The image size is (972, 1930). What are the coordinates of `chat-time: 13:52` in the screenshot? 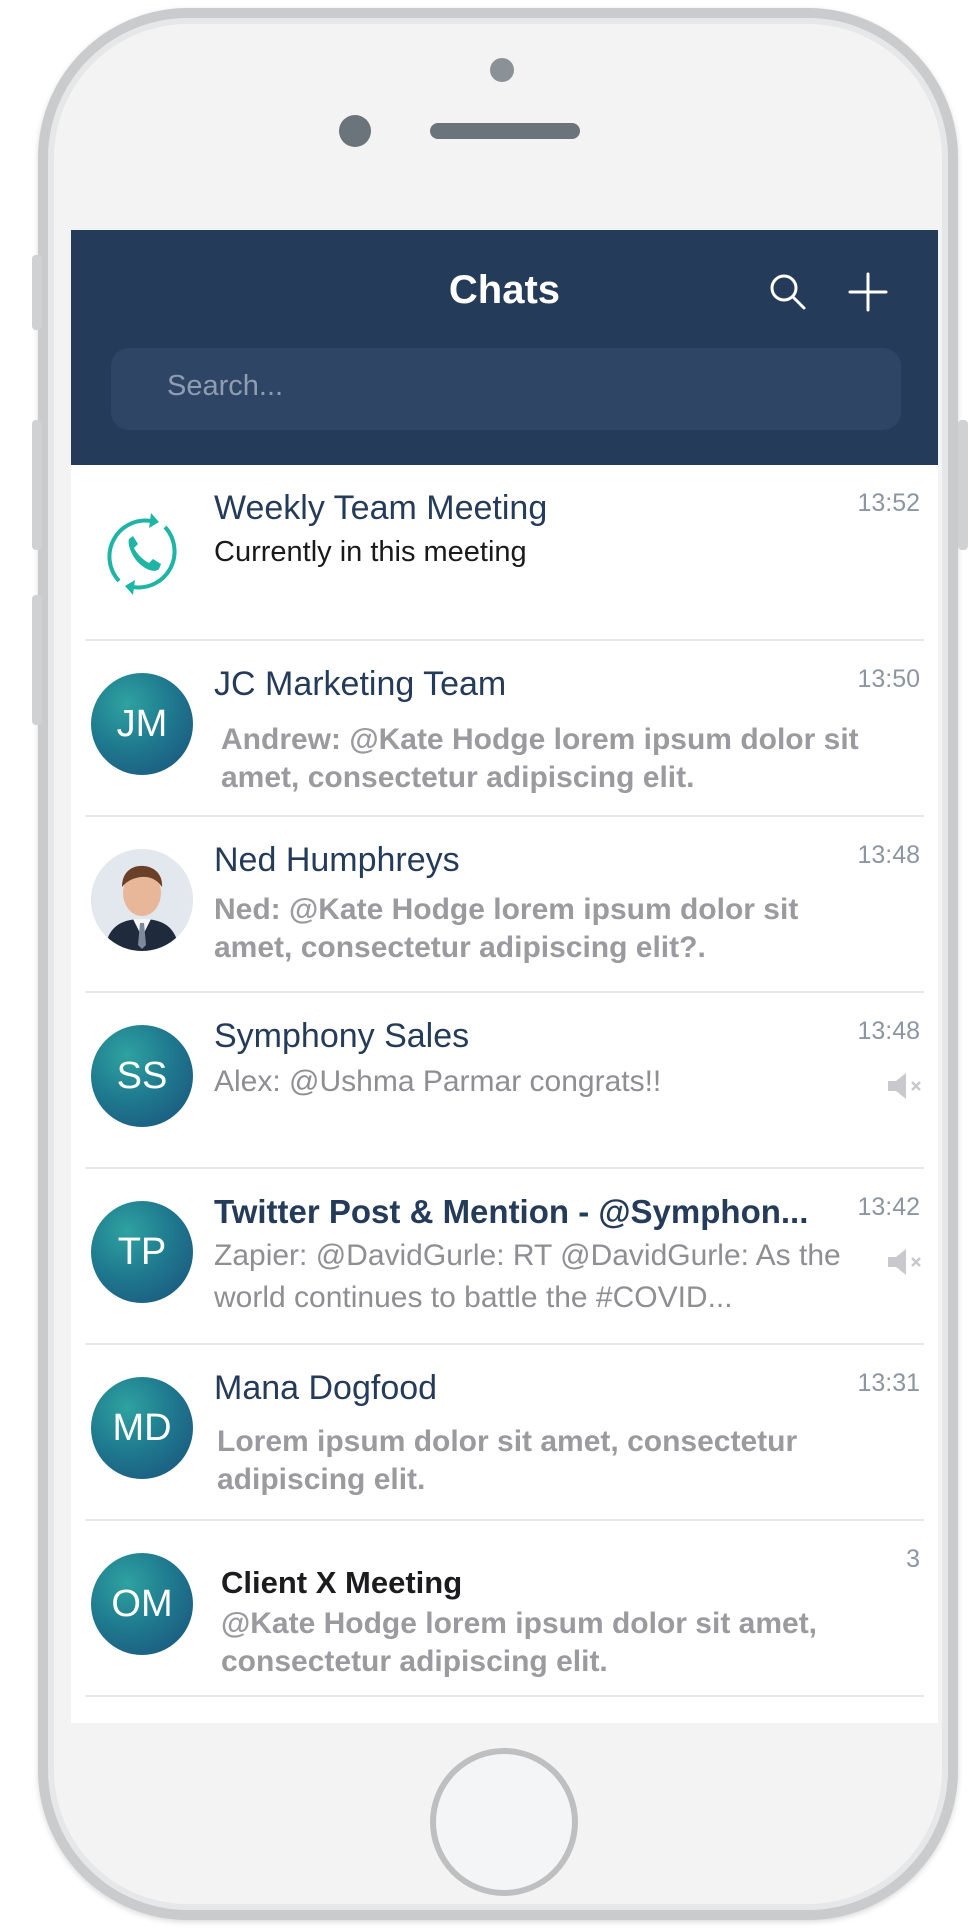 It's located at (888, 503).